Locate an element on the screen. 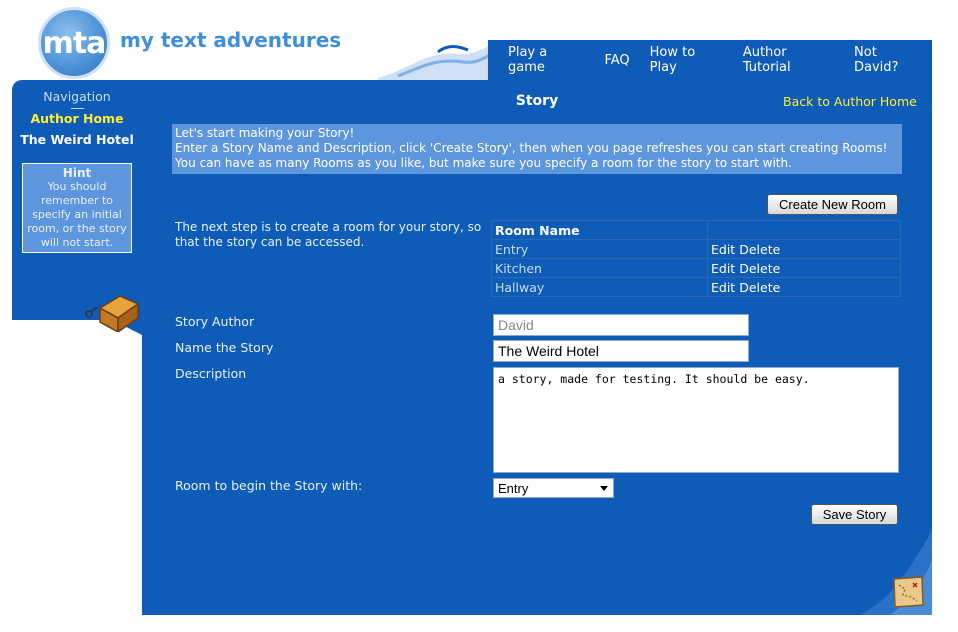 This screenshot has height=632, width=958. story-name-input: The Weird Hotel is located at coordinates (621, 351).